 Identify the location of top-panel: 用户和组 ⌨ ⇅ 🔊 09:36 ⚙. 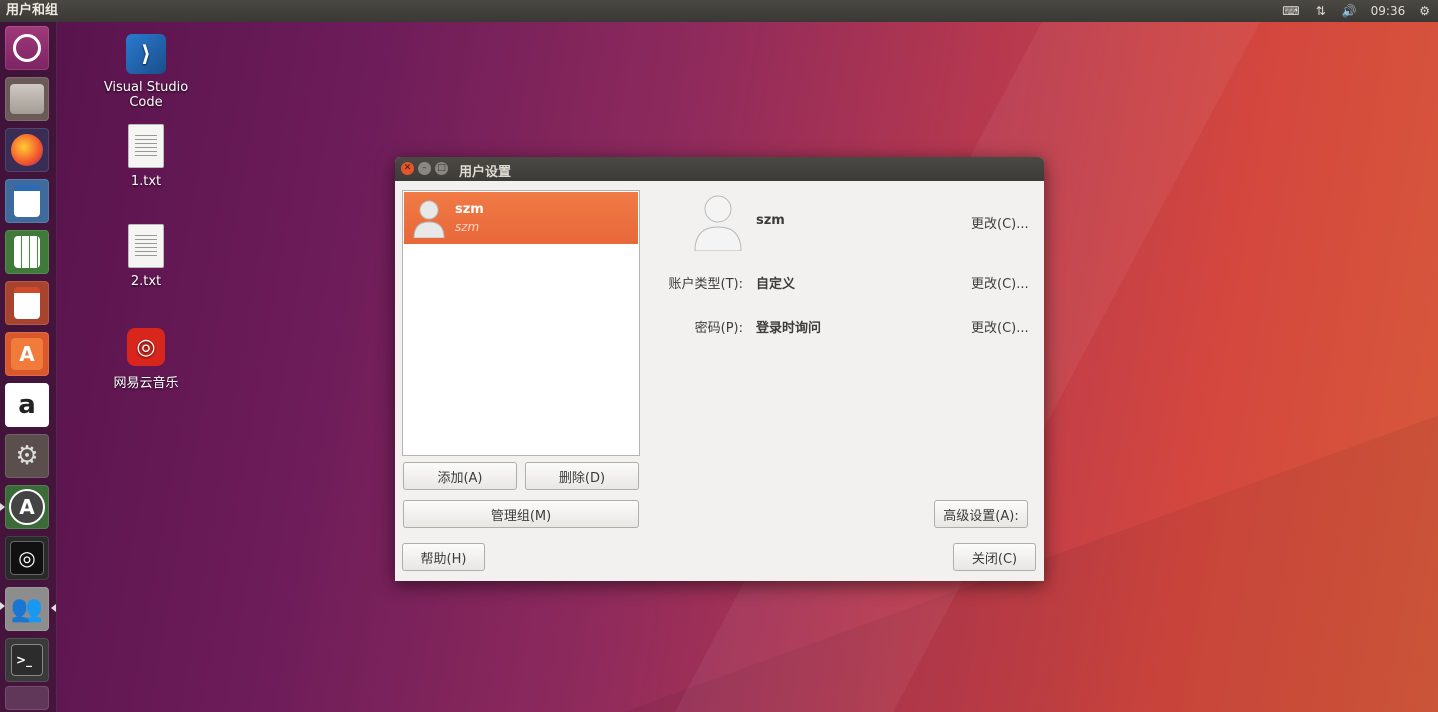
(719, 11).